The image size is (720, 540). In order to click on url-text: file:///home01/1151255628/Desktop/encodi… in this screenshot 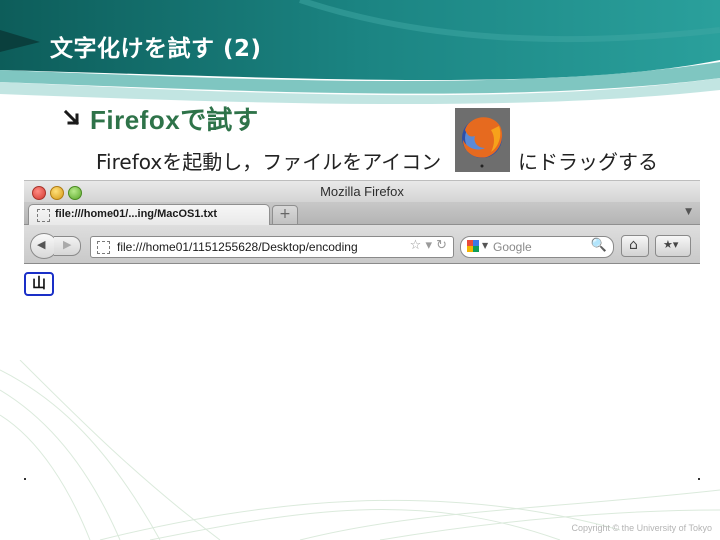, I will do `click(252, 247)`.